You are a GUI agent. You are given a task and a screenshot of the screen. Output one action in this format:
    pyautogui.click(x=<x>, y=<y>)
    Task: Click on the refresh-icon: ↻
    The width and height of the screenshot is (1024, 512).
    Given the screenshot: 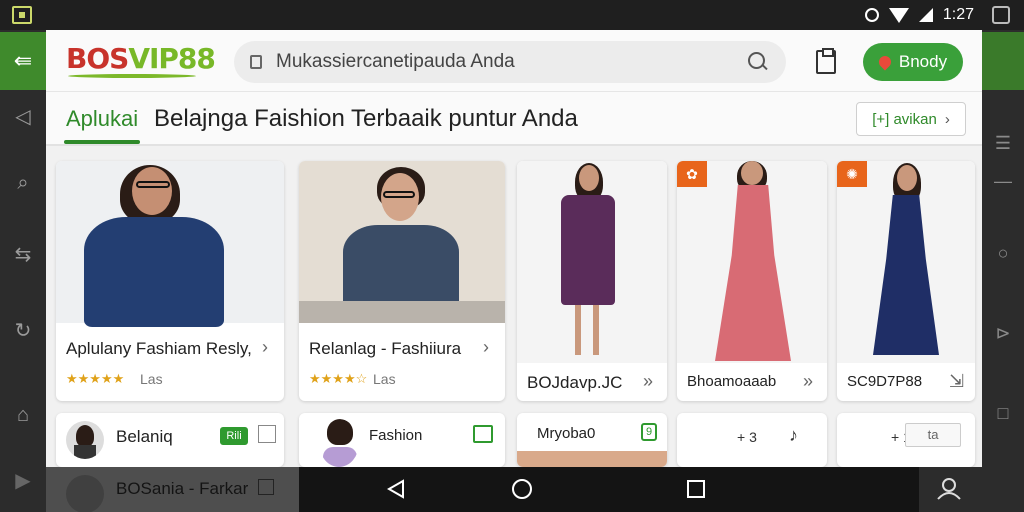 What is the action you would take?
    pyautogui.click(x=23, y=331)
    